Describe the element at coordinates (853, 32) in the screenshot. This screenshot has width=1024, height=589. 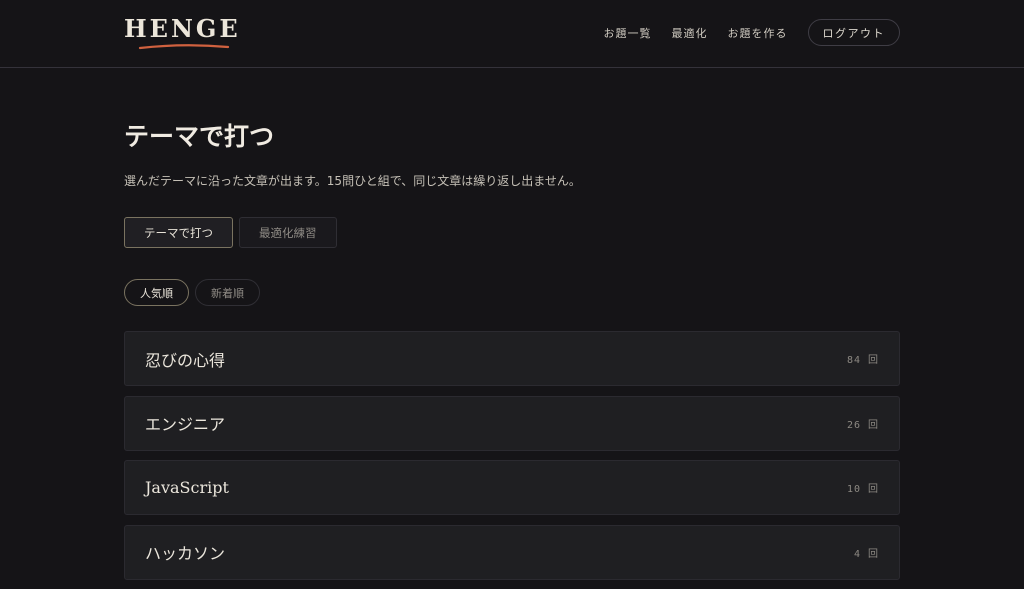
I see `logout-button: ログアウト` at that location.